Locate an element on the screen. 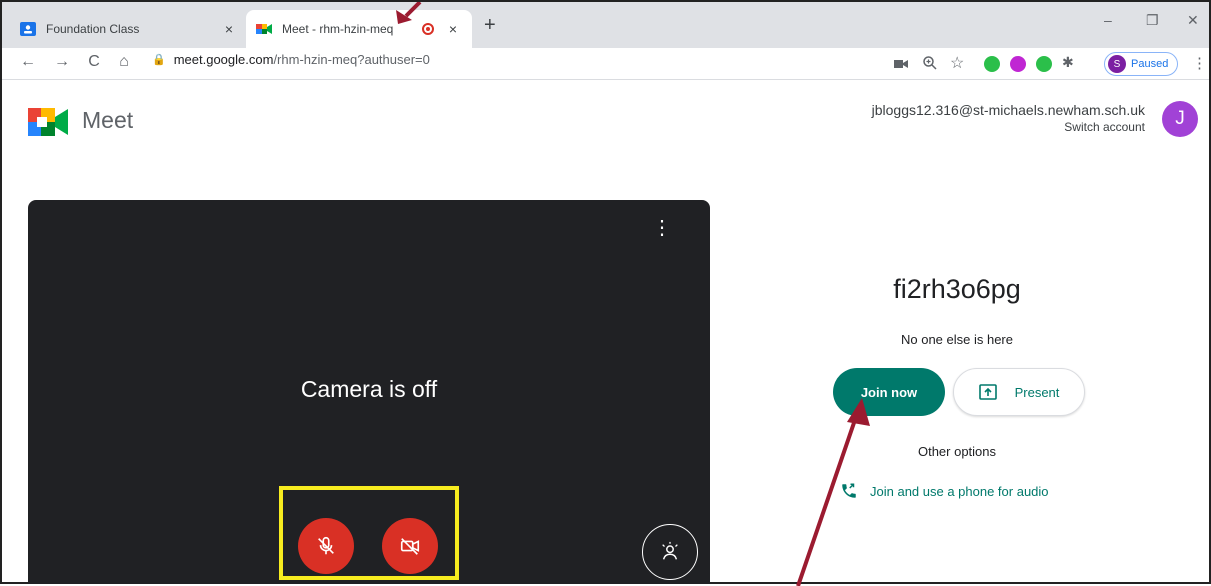  camera-in-use-icon is located at coordinates (901, 64).